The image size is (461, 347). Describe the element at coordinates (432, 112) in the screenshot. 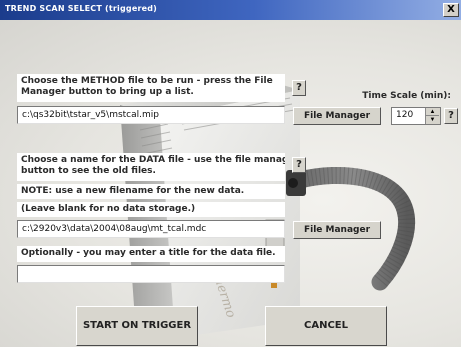

I see `spin-up-arrow-icon: ▲` at that location.